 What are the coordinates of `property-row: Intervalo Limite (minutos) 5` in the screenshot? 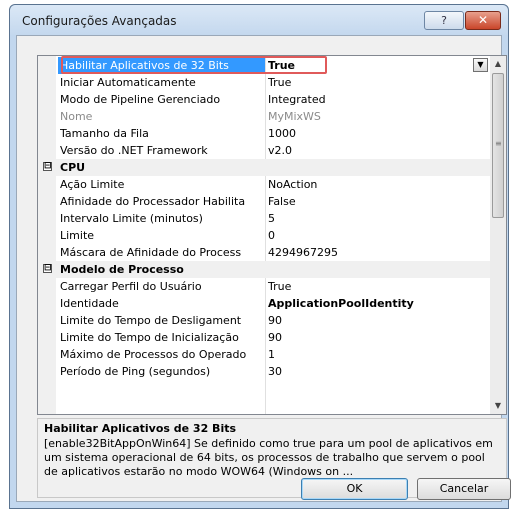 It's located at (264, 218).